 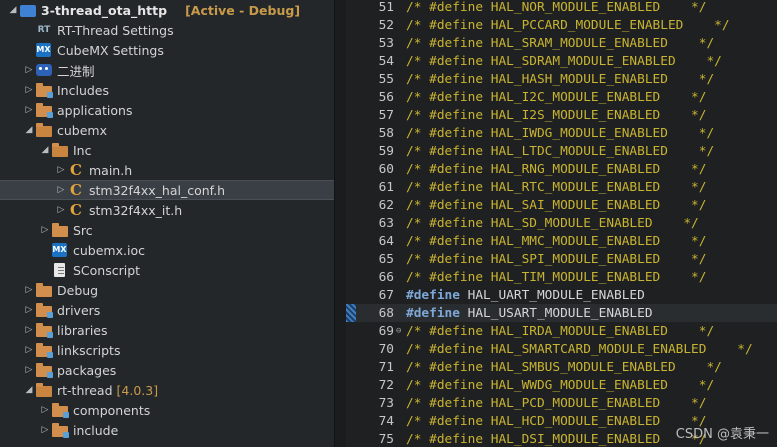 I want to click on active-config-tag: [Active - Debug], so click(x=243, y=10).